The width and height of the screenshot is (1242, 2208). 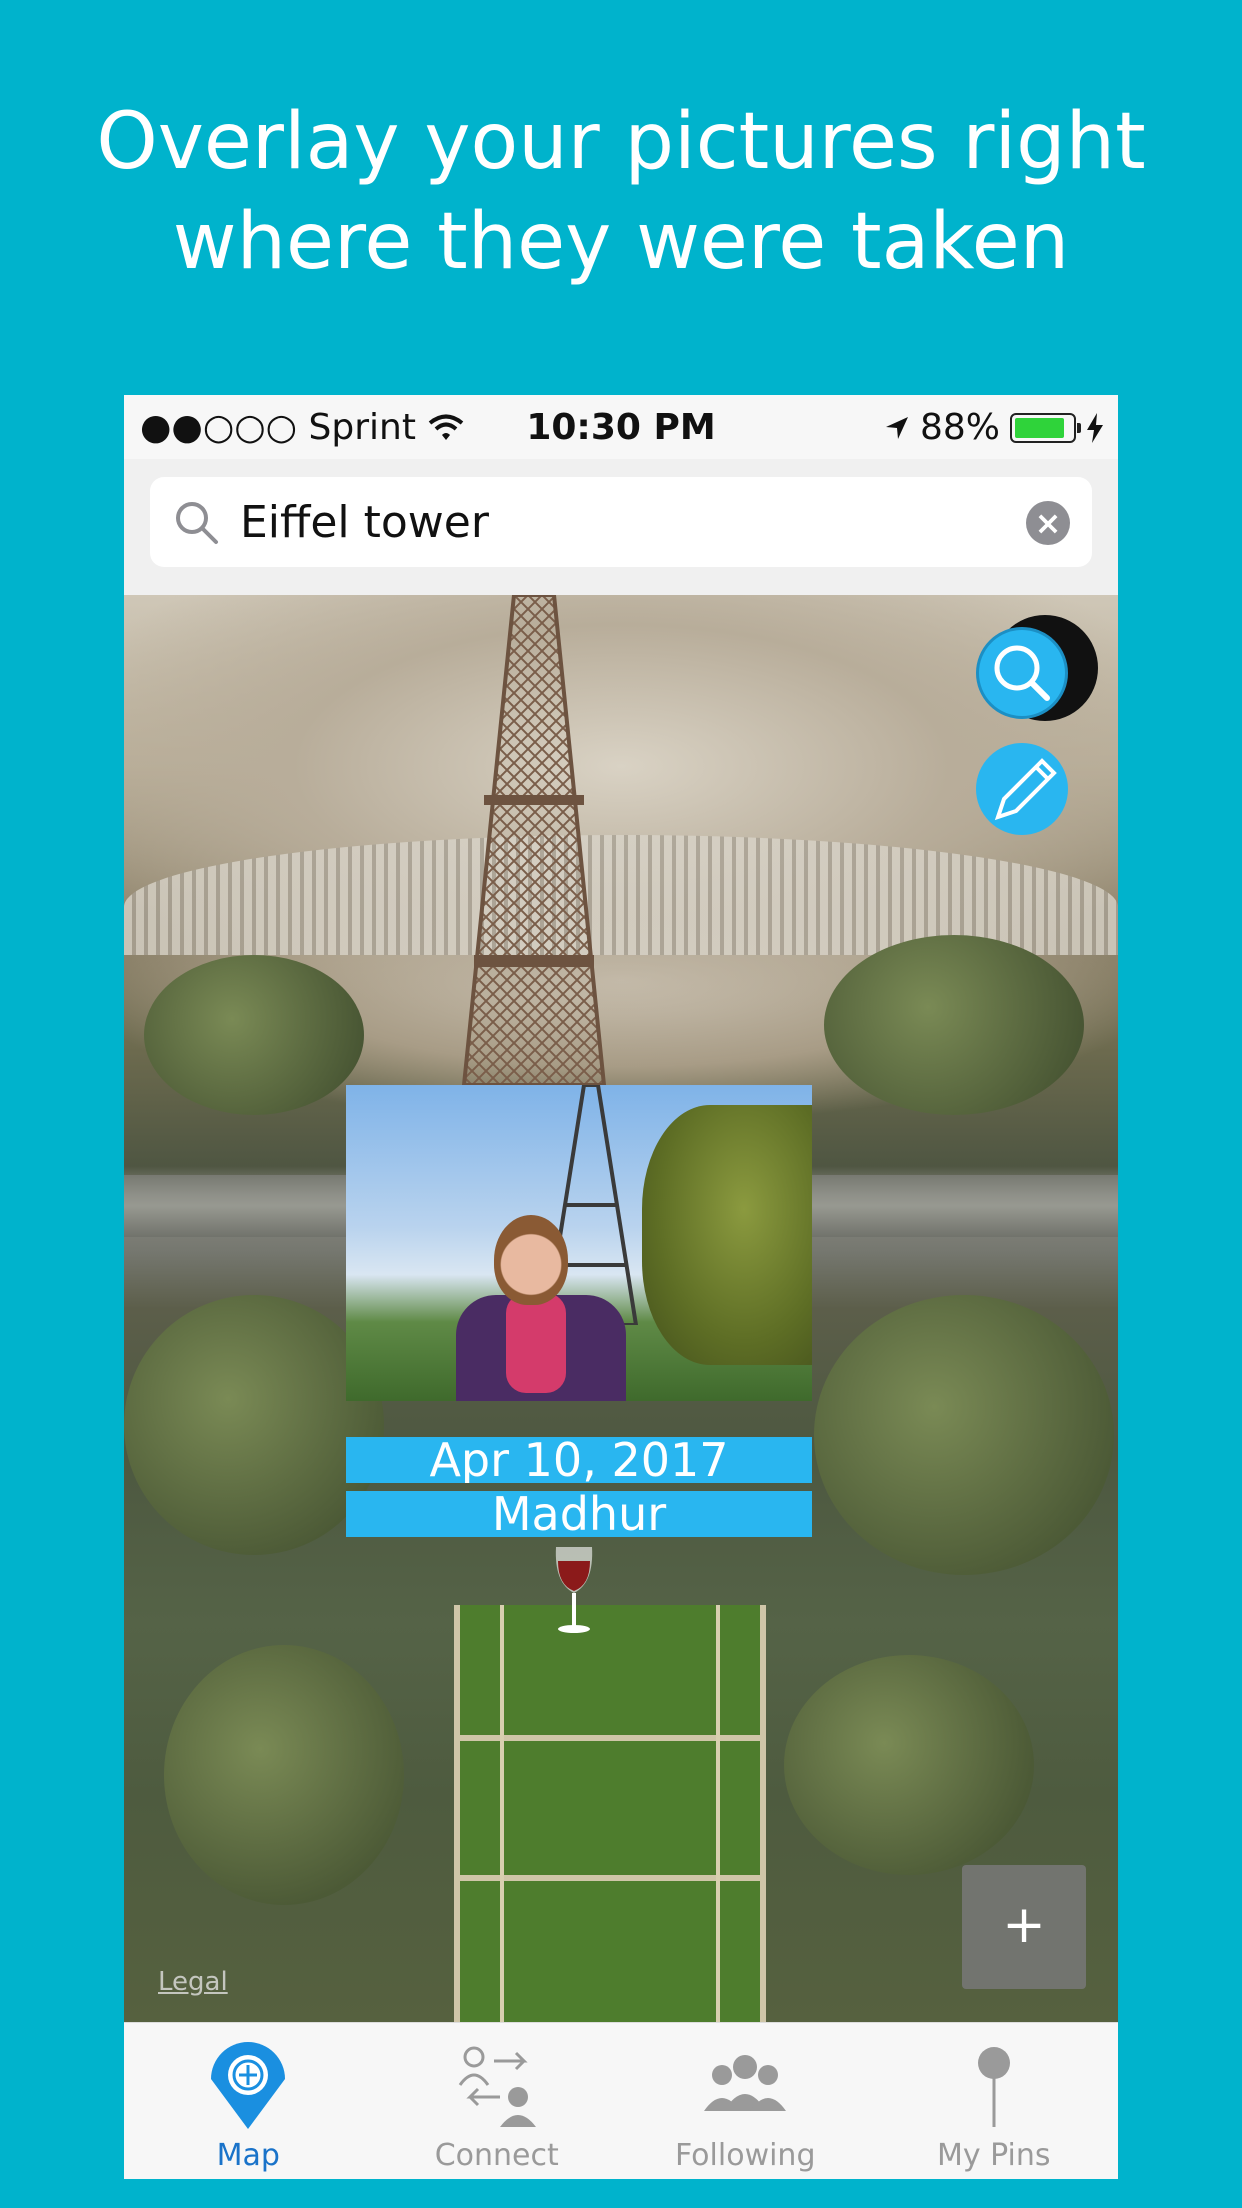 I want to click on tab-label: My Pins, so click(x=993, y=2155).